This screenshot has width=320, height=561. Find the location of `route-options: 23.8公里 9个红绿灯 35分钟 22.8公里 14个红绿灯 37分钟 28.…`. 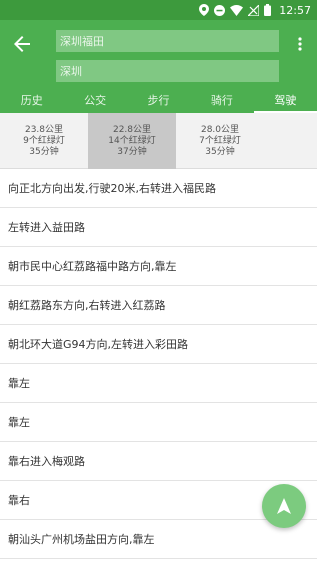

route-options: 23.8公里 9个红绿灯 35分钟 22.8公里 14个红绿灯 37分钟 28.… is located at coordinates (158, 141).